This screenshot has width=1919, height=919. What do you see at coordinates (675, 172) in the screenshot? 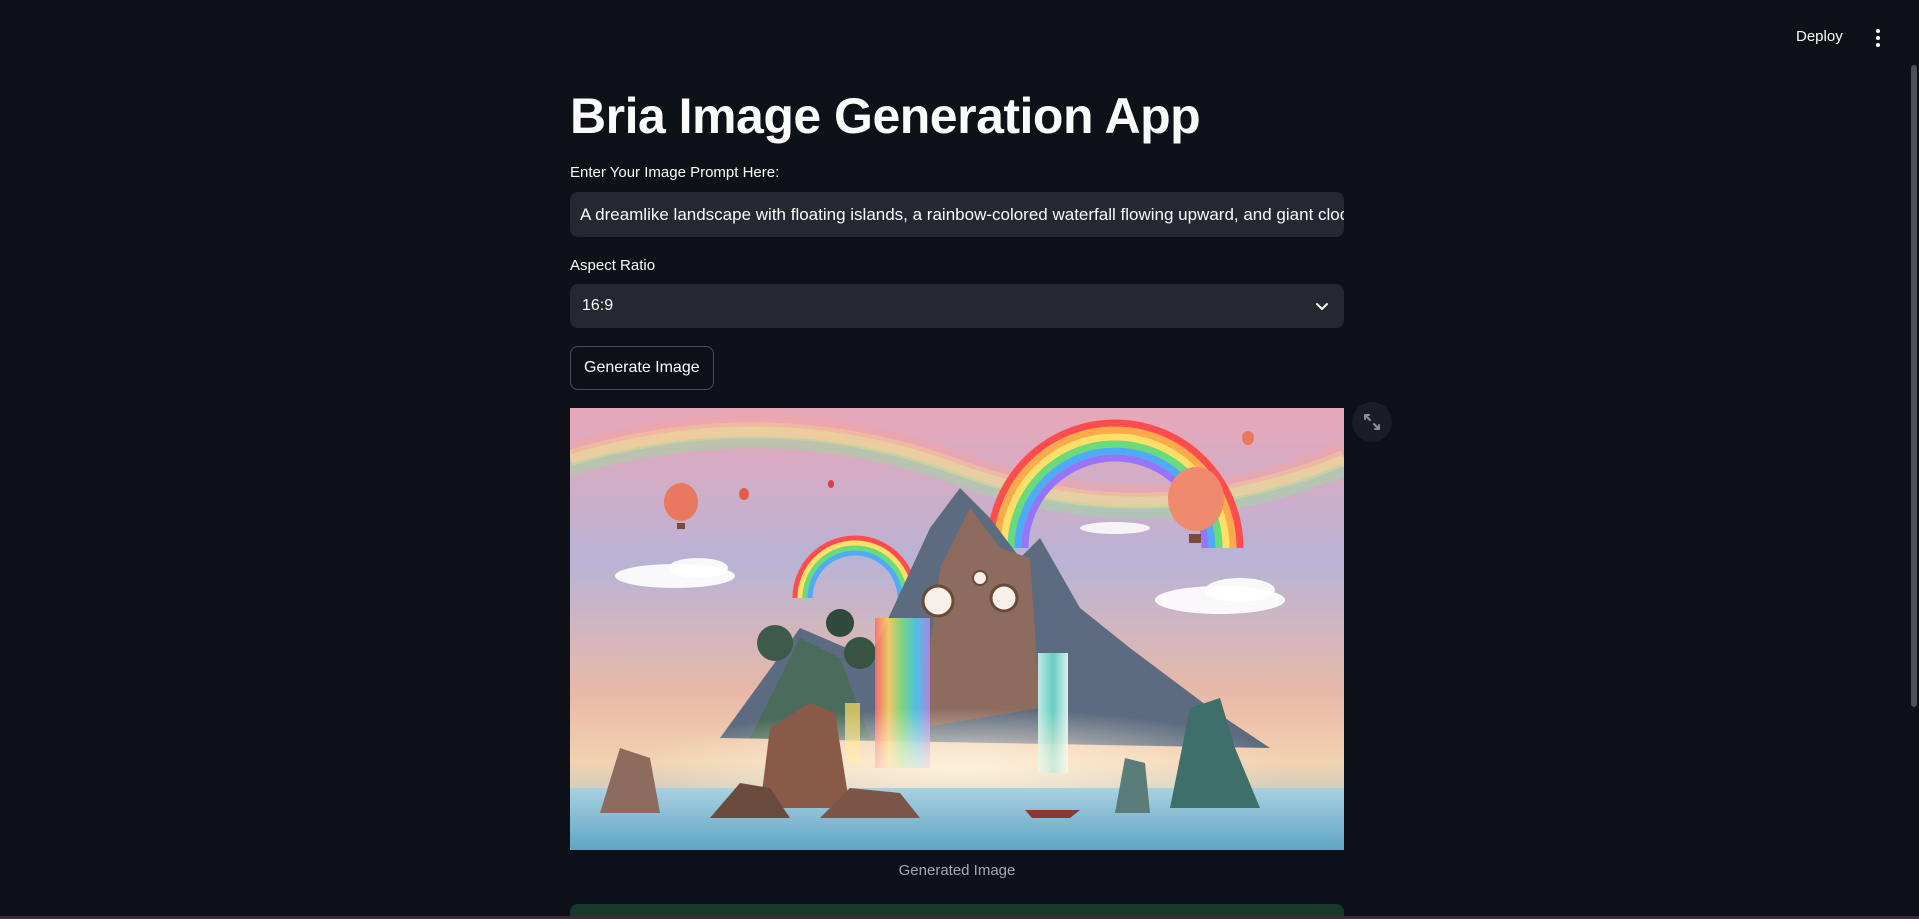
I see `prompt-label: Enter Your Image Prompt Here:` at bounding box center [675, 172].